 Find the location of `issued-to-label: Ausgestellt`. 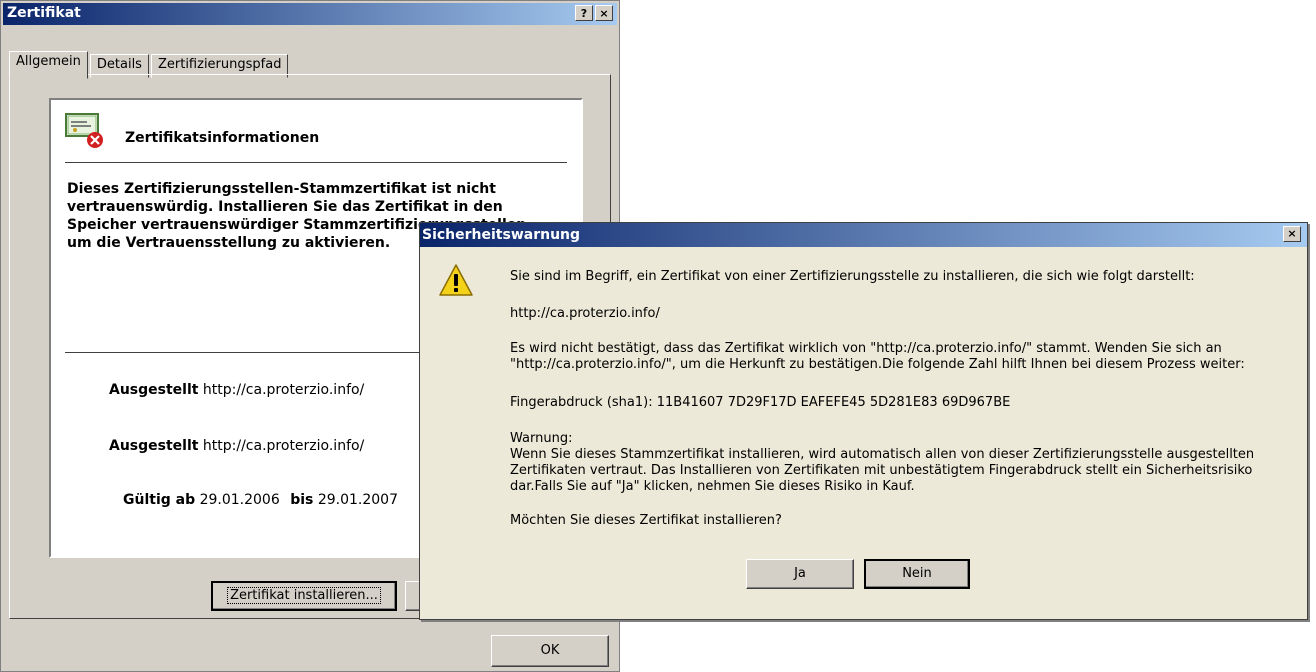

issued-to-label: Ausgestellt is located at coordinates (154, 390).